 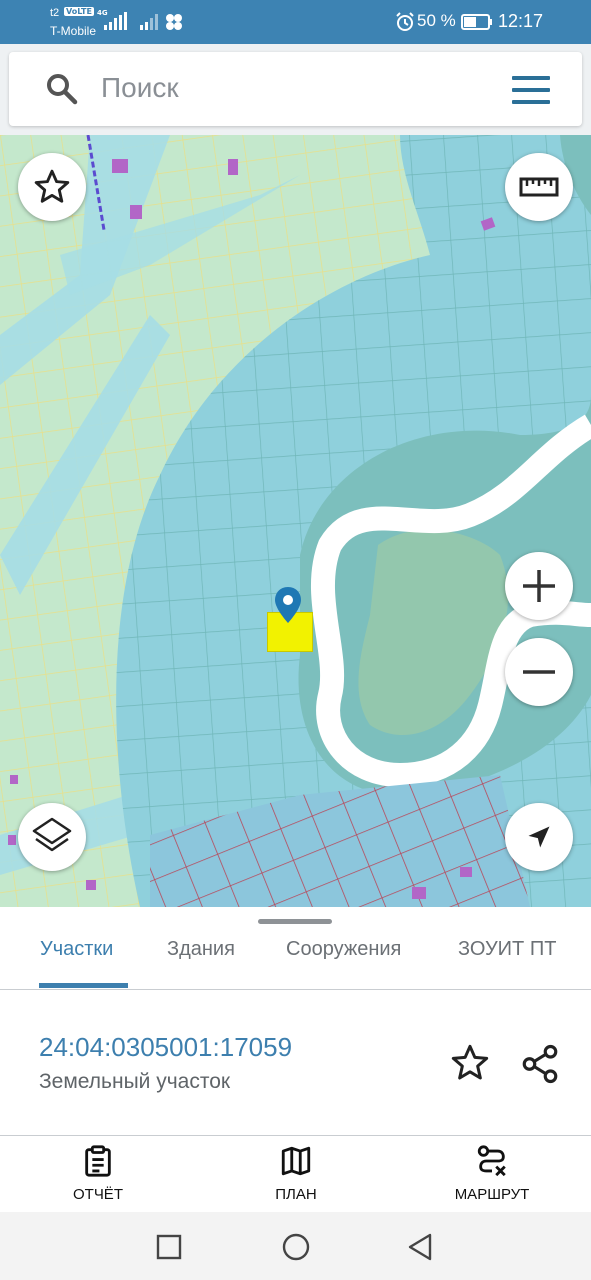 I want to click on navigation-arrow-icon, so click(x=539, y=837).